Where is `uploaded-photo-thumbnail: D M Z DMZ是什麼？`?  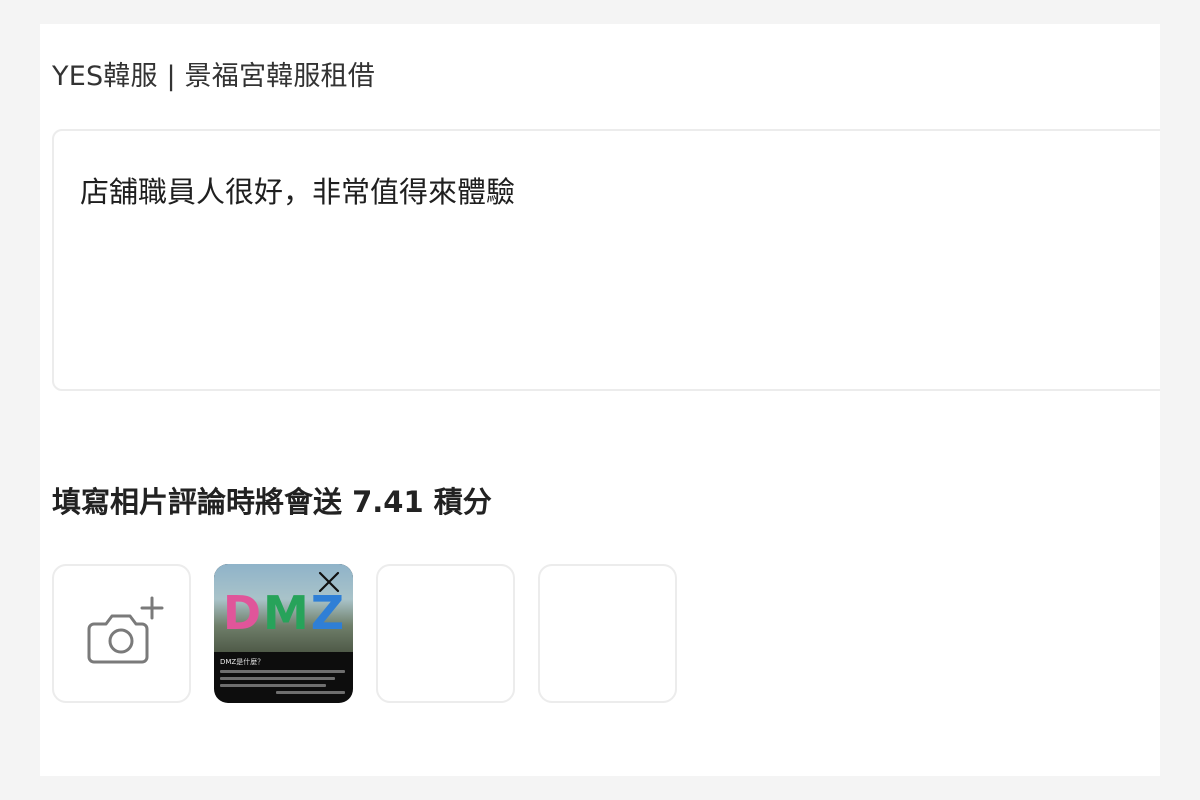 uploaded-photo-thumbnail: D M Z DMZ是什麼？ is located at coordinates (283, 633).